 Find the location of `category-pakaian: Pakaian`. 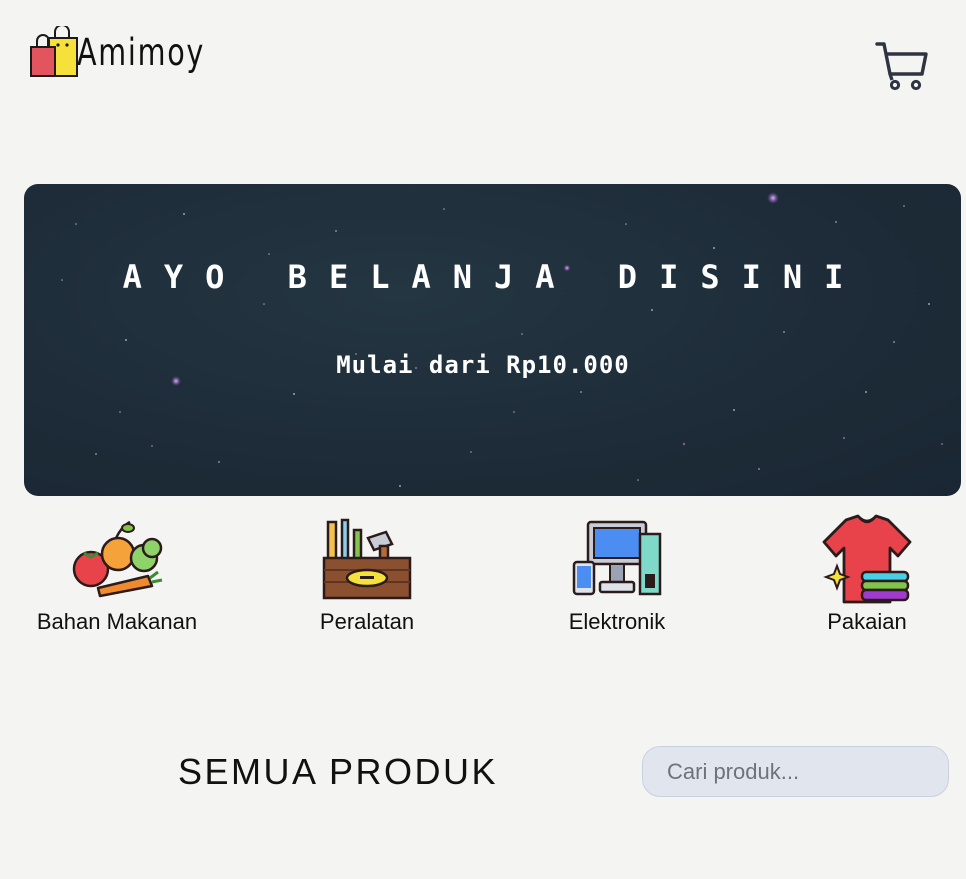

category-pakaian: Pakaian is located at coordinates (867, 577).